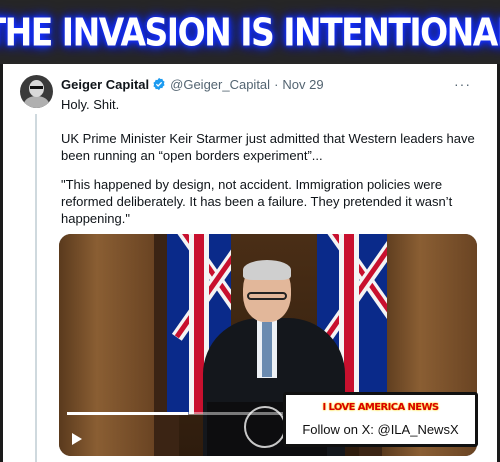 The image size is (500, 462). Describe the element at coordinates (36, 288) in the screenshot. I see `thread-line` at that location.